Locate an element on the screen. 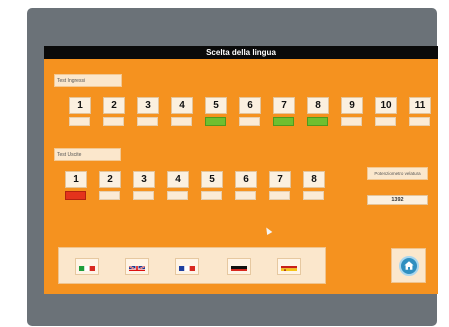 This screenshot has height=327, width=449. screen-title: Scelta della lingua is located at coordinates (241, 52).